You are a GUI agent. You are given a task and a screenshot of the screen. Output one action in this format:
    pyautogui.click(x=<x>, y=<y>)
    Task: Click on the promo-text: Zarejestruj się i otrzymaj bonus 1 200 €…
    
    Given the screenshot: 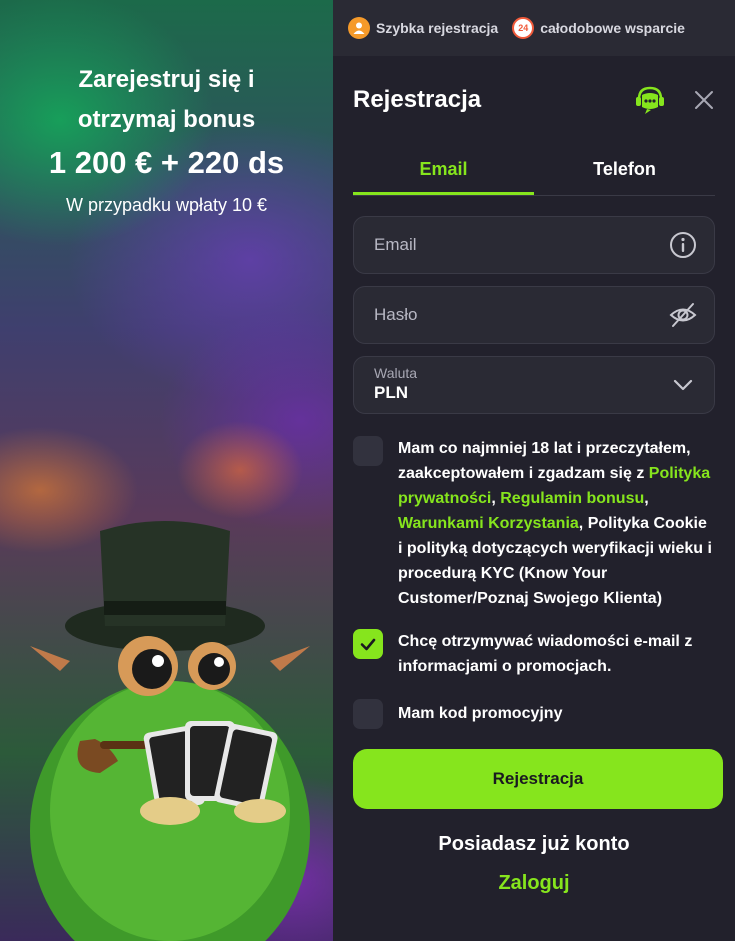 What is the action you would take?
    pyautogui.click(x=166, y=140)
    